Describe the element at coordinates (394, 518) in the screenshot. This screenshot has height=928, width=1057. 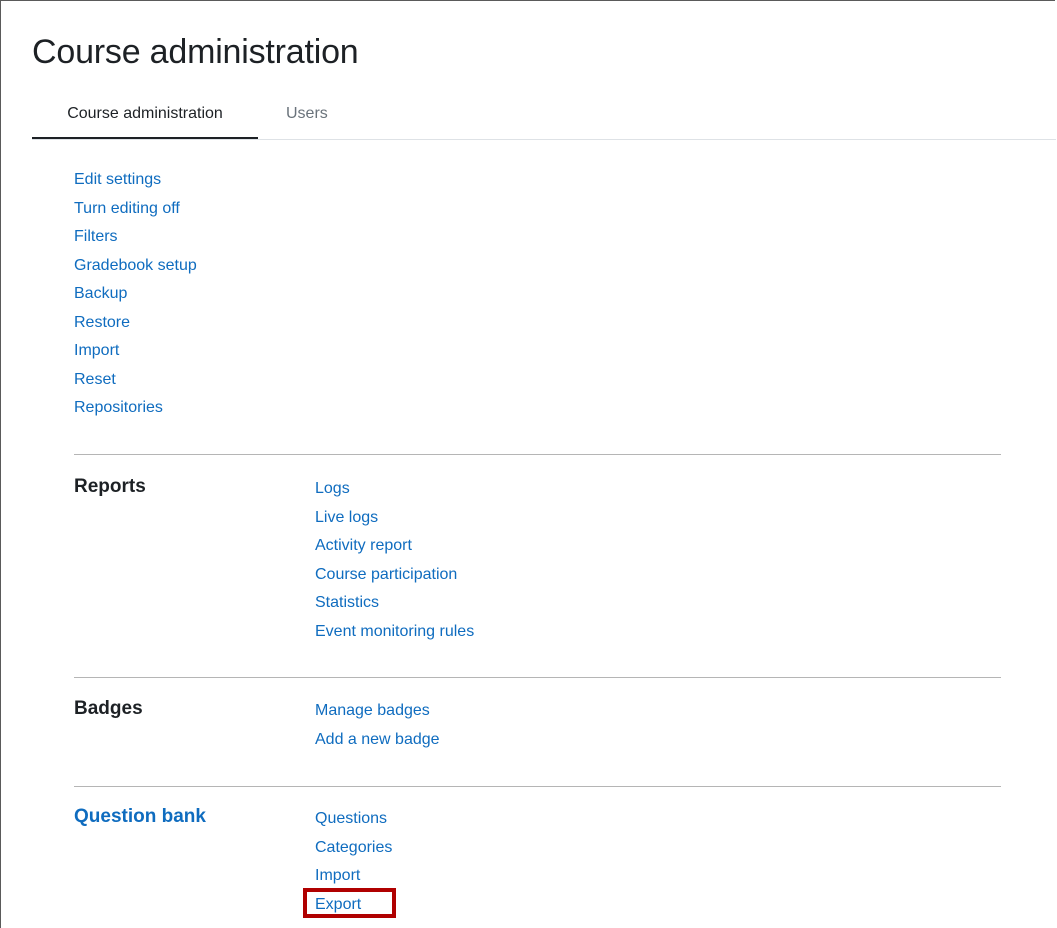
I see `list-item: Live logs` at that location.